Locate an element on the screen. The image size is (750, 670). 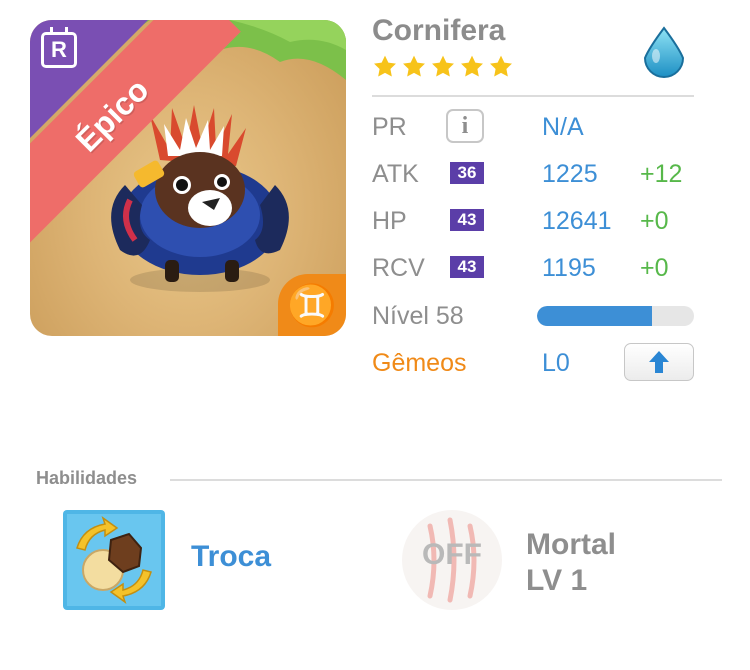
monster-name: Cornifera is located at coordinates (439, 30).